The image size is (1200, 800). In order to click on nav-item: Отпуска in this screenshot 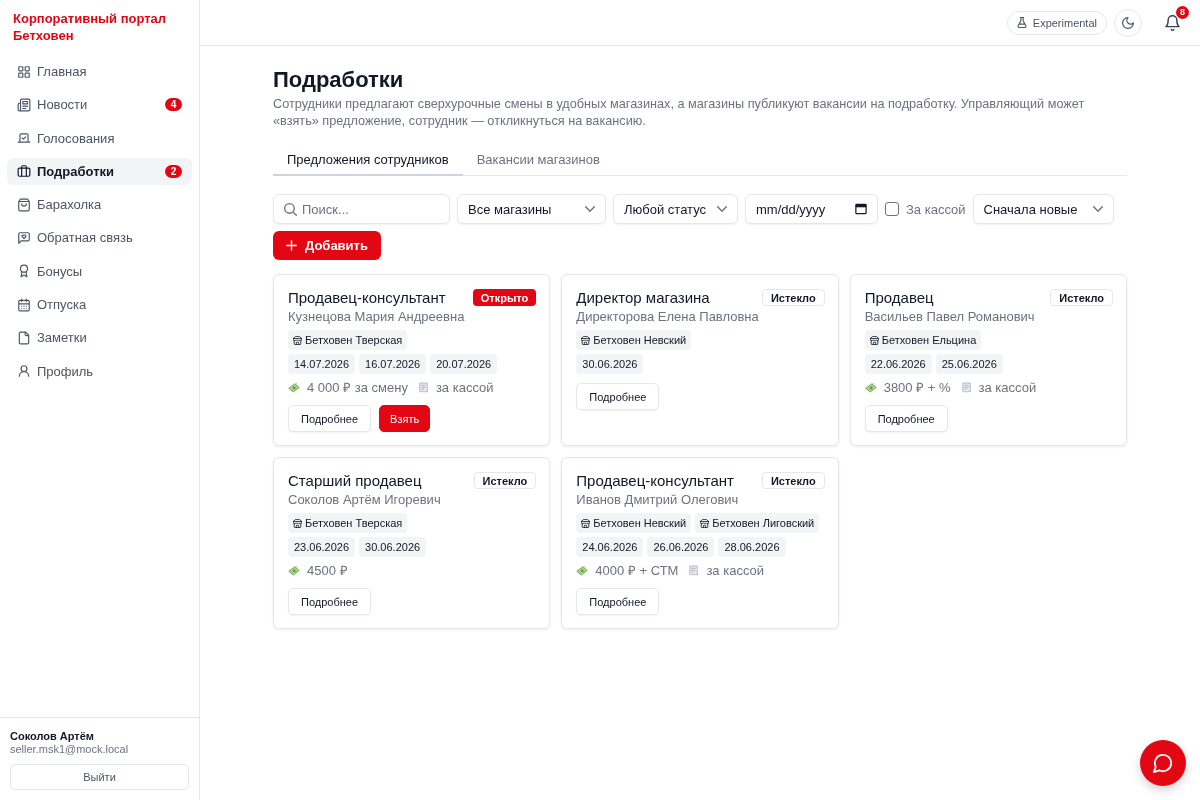, I will do `click(99, 305)`.